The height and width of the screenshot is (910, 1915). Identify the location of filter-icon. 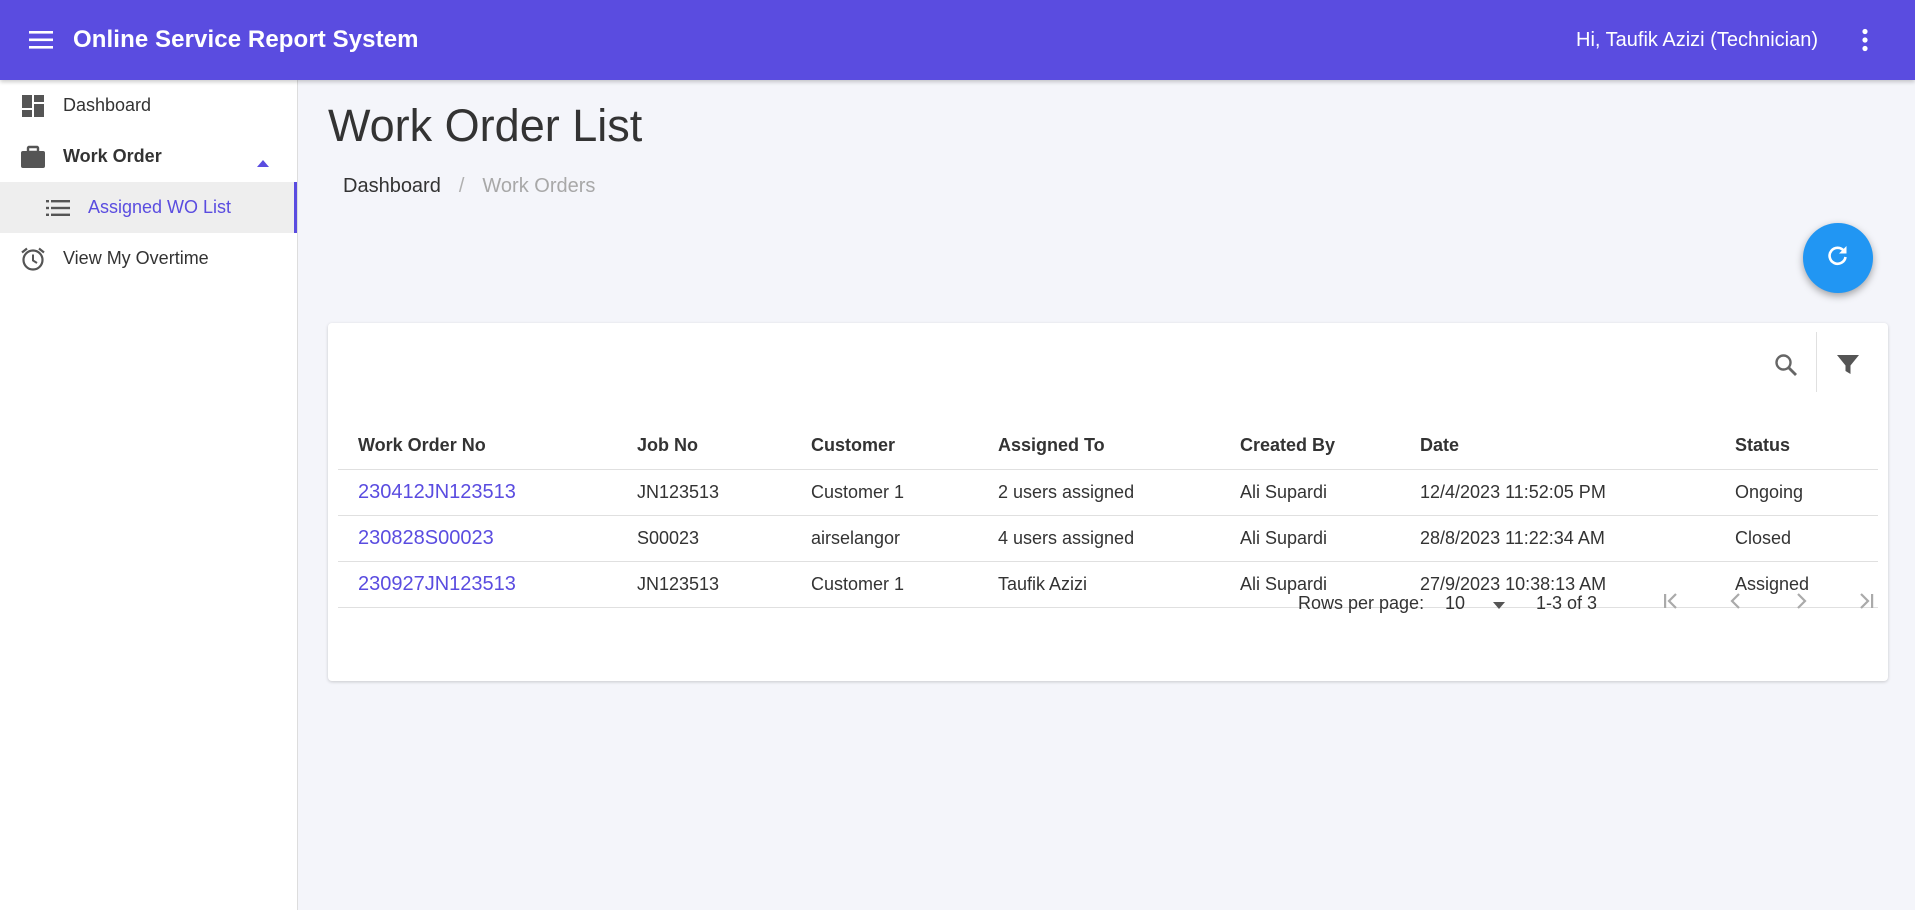
(1848, 367).